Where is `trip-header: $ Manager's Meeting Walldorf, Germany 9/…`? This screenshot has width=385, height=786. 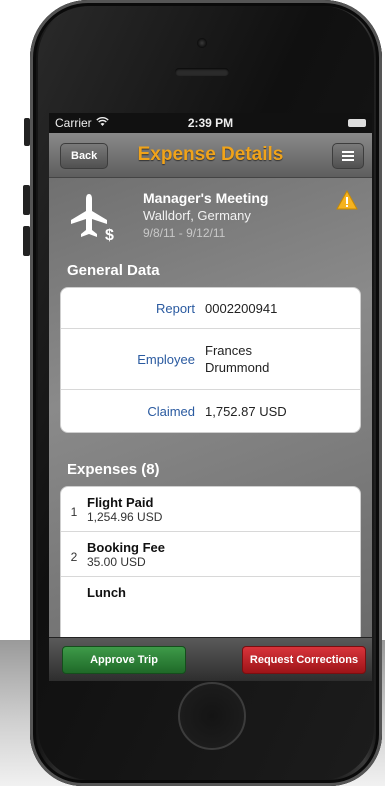 trip-header: $ Manager's Meeting Walldorf, Germany 9/… is located at coordinates (210, 220).